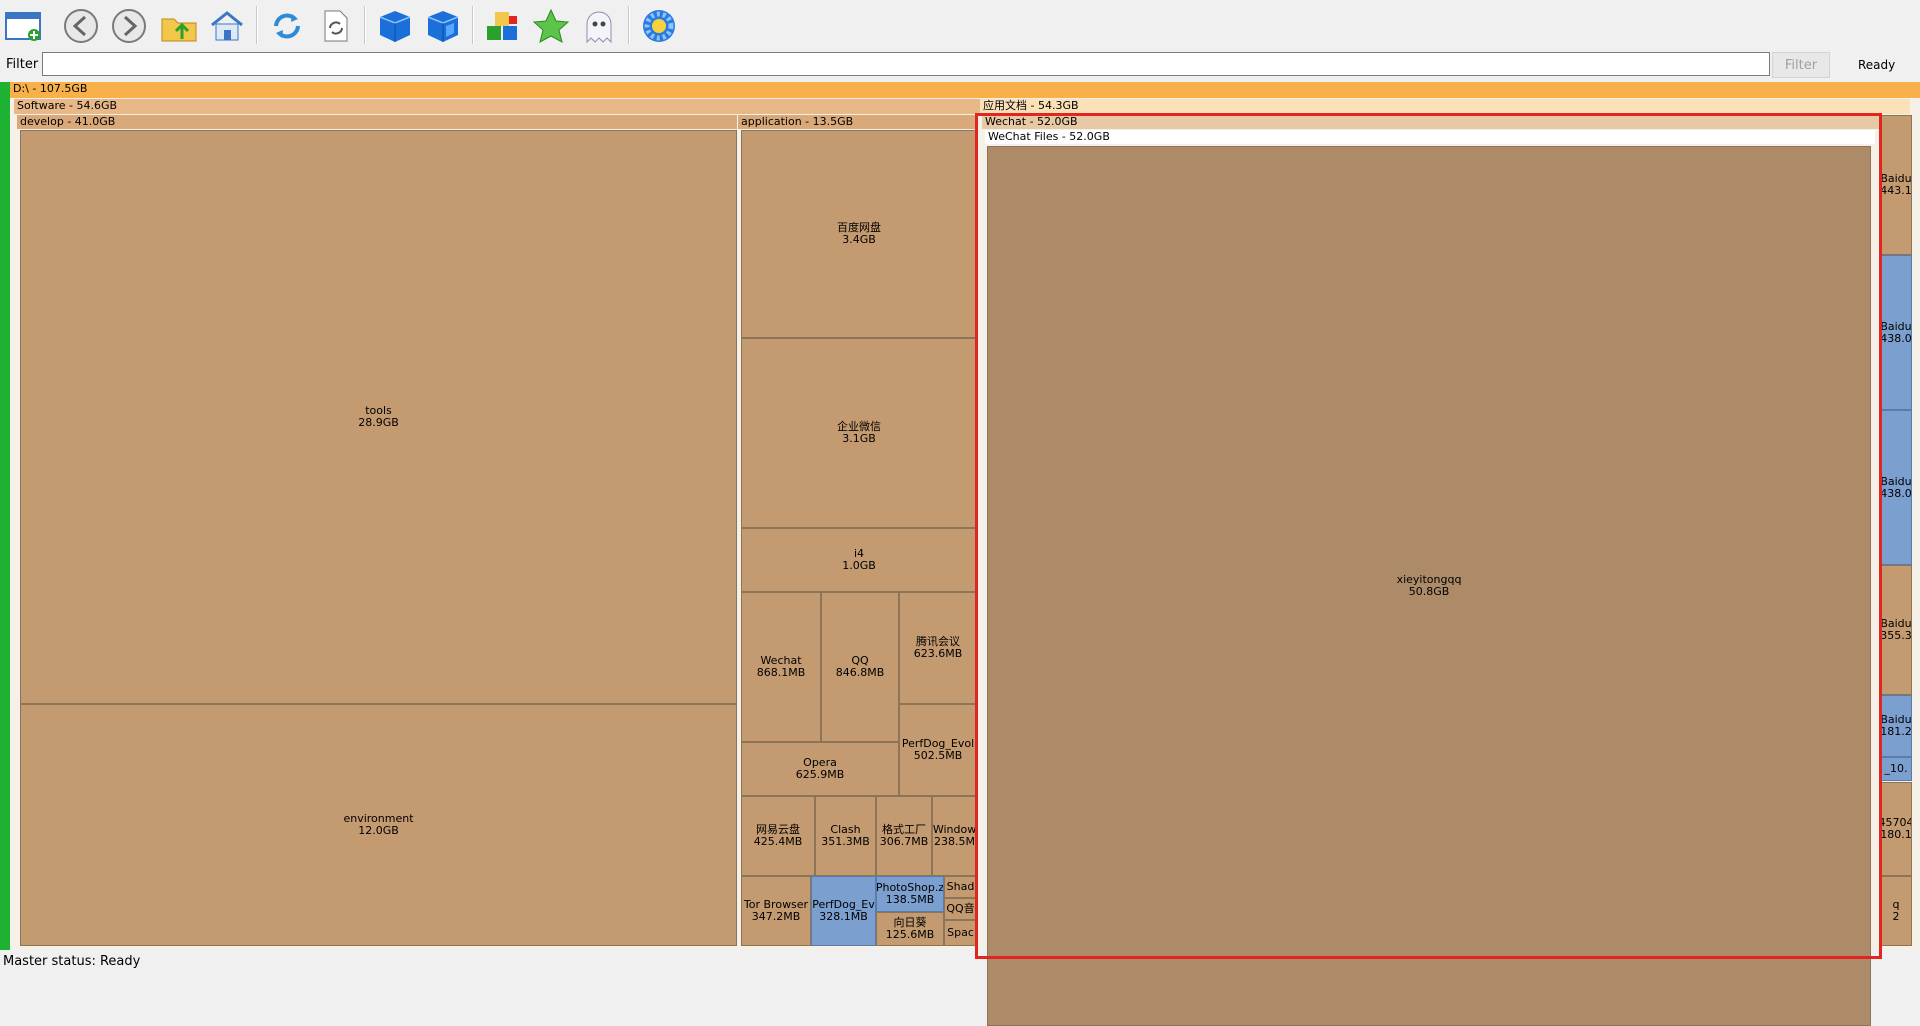 The width and height of the screenshot is (1920, 1026). What do you see at coordinates (503, 26) in the screenshot?
I see `blocks-icon` at bounding box center [503, 26].